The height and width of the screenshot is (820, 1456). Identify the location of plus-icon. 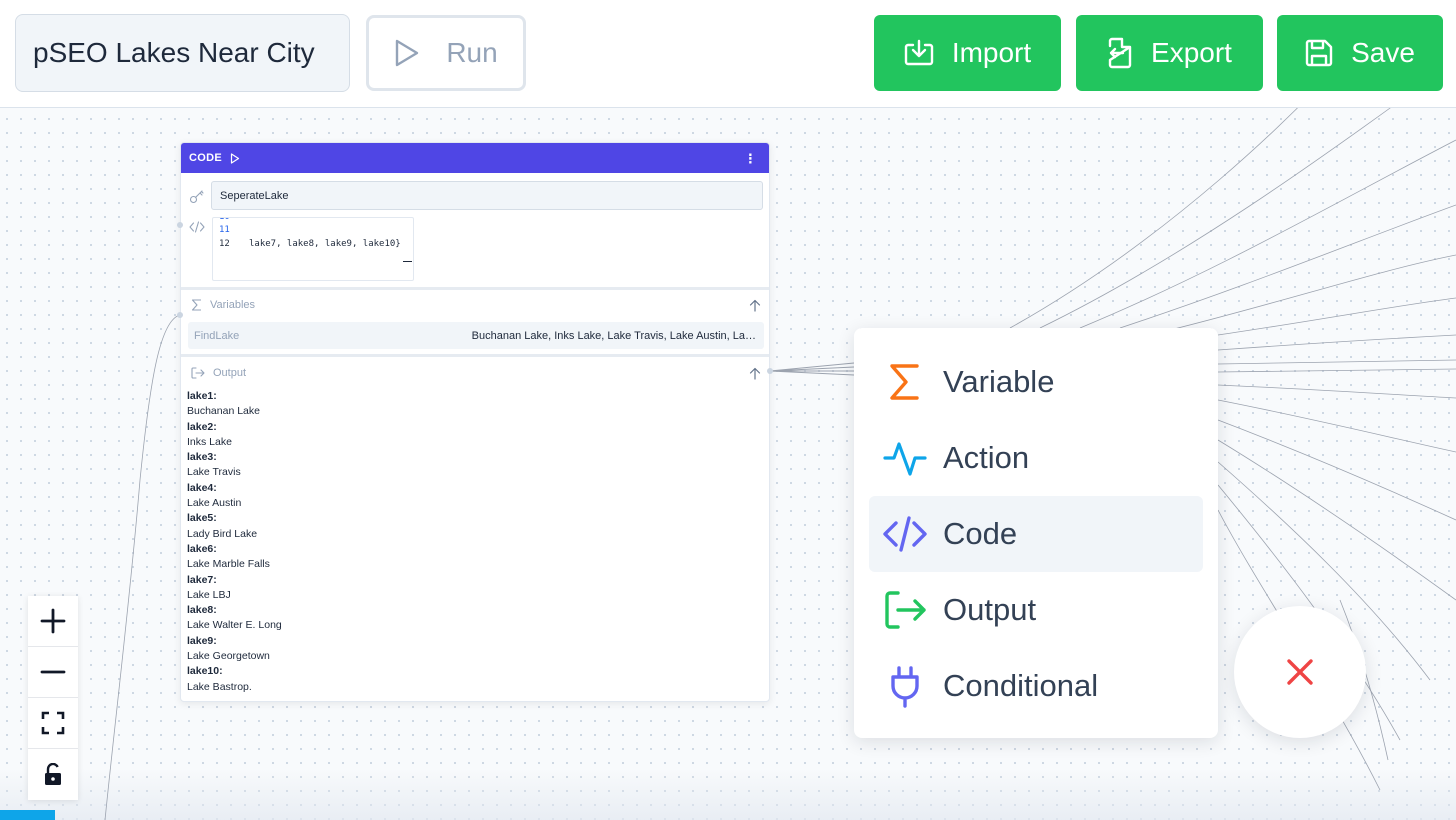
(53, 621).